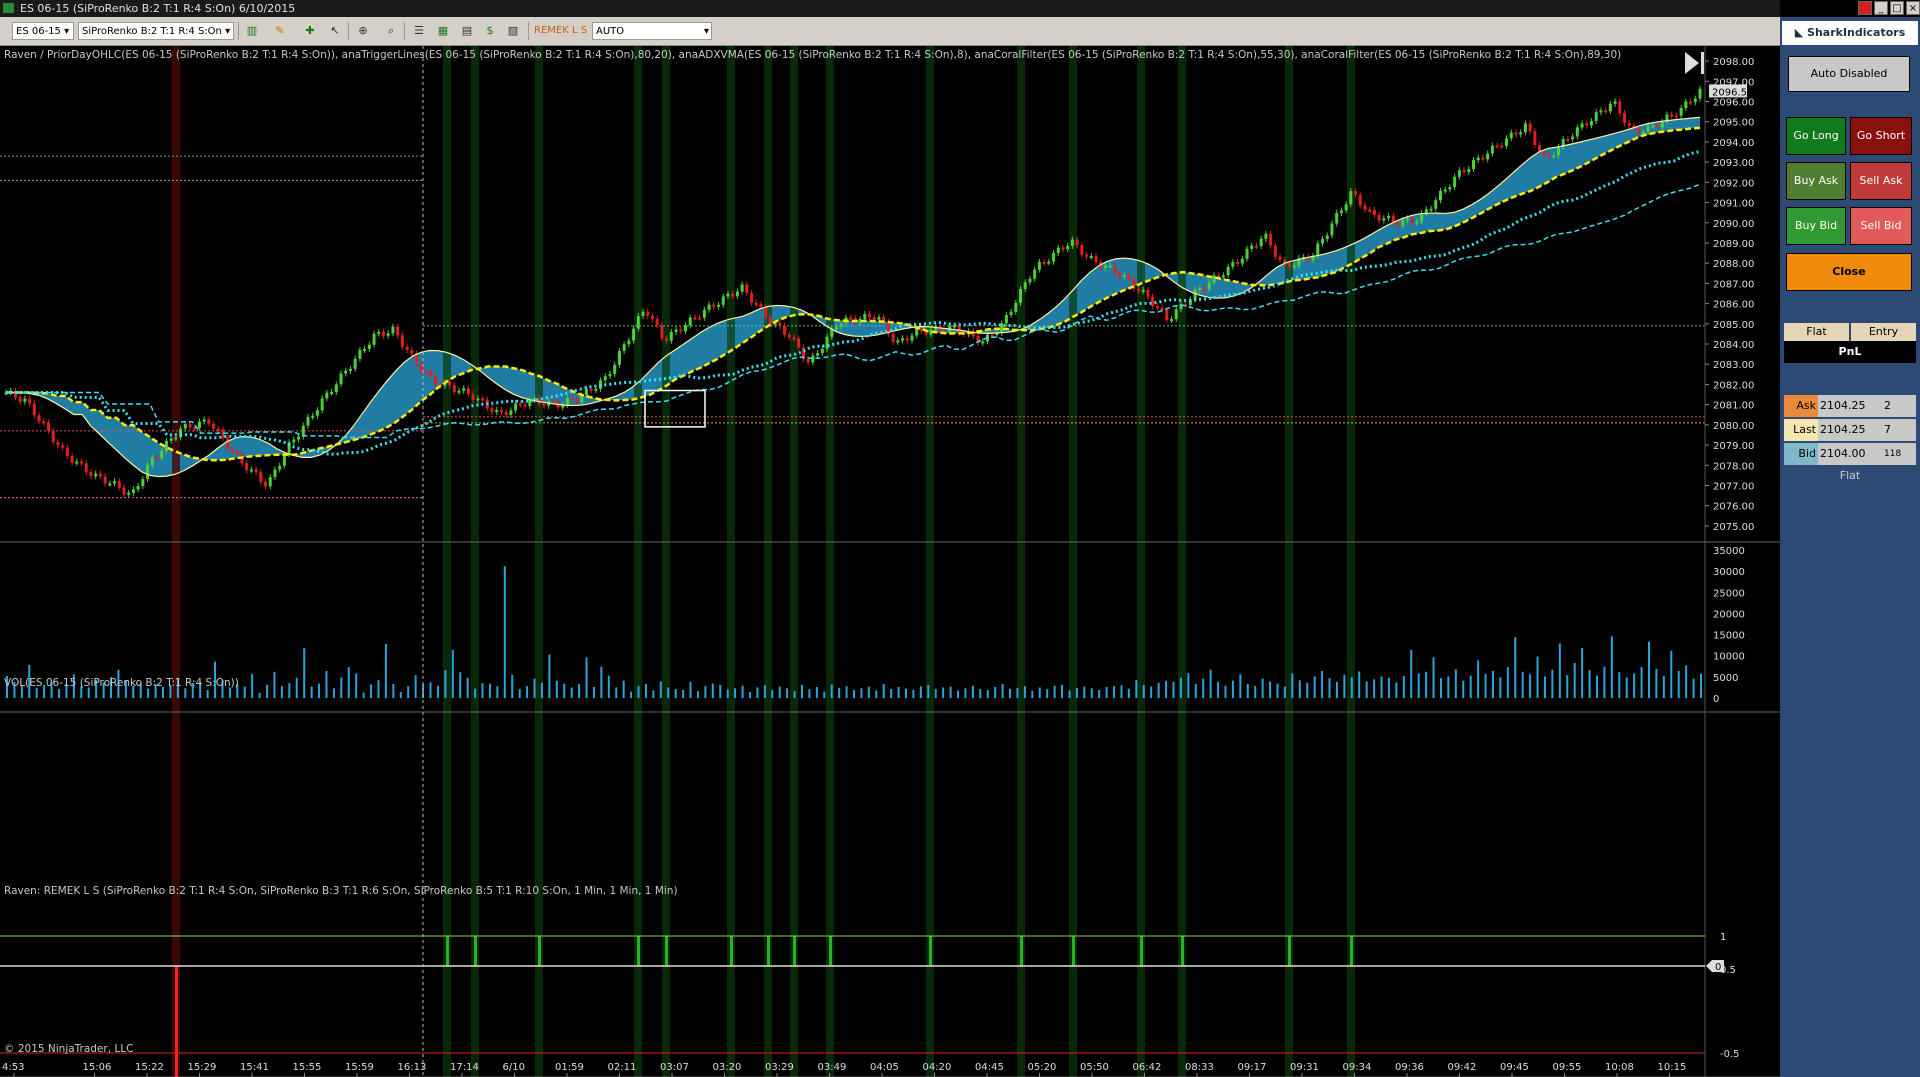  Describe the element at coordinates (832, 1067) in the screenshot. I see `time-tick-label: 03:49` at that location.